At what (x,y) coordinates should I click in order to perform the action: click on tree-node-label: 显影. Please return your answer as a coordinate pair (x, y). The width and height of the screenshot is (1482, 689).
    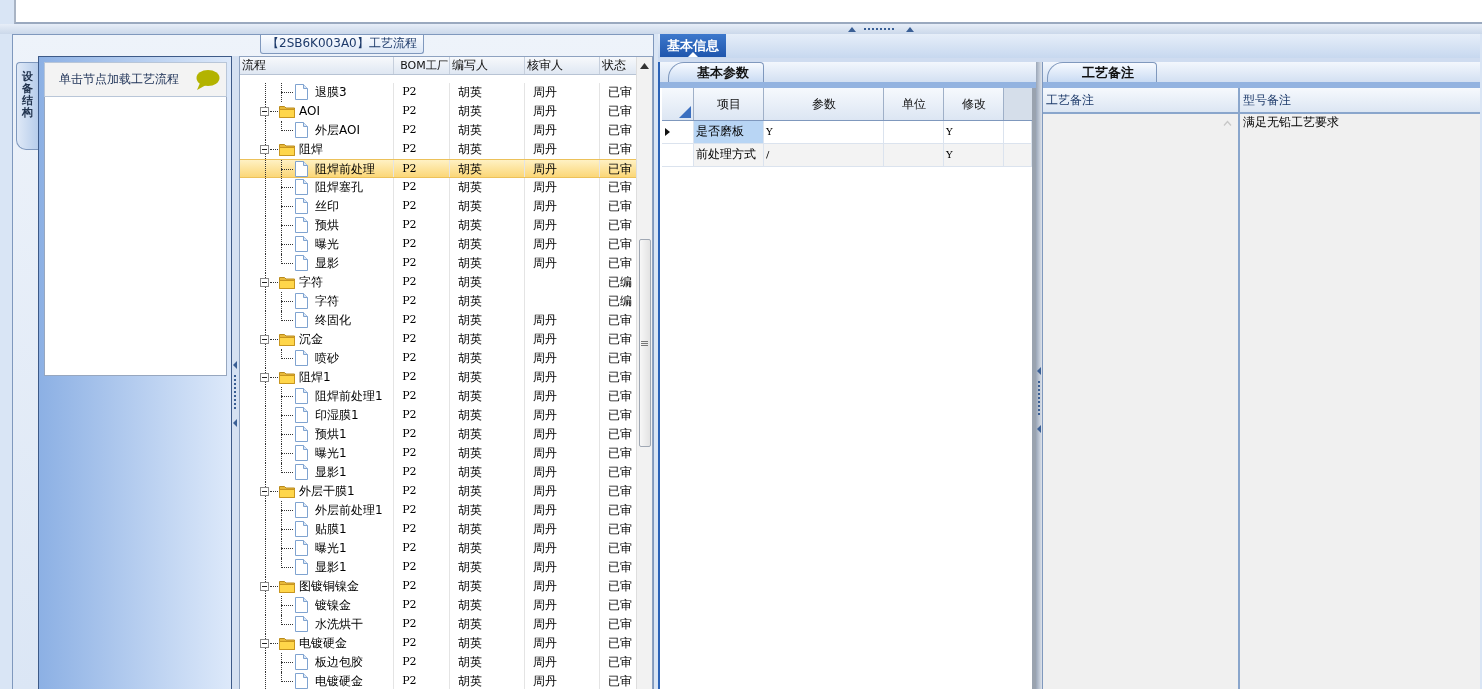
    Looking at the image, I should click on (327, 263).